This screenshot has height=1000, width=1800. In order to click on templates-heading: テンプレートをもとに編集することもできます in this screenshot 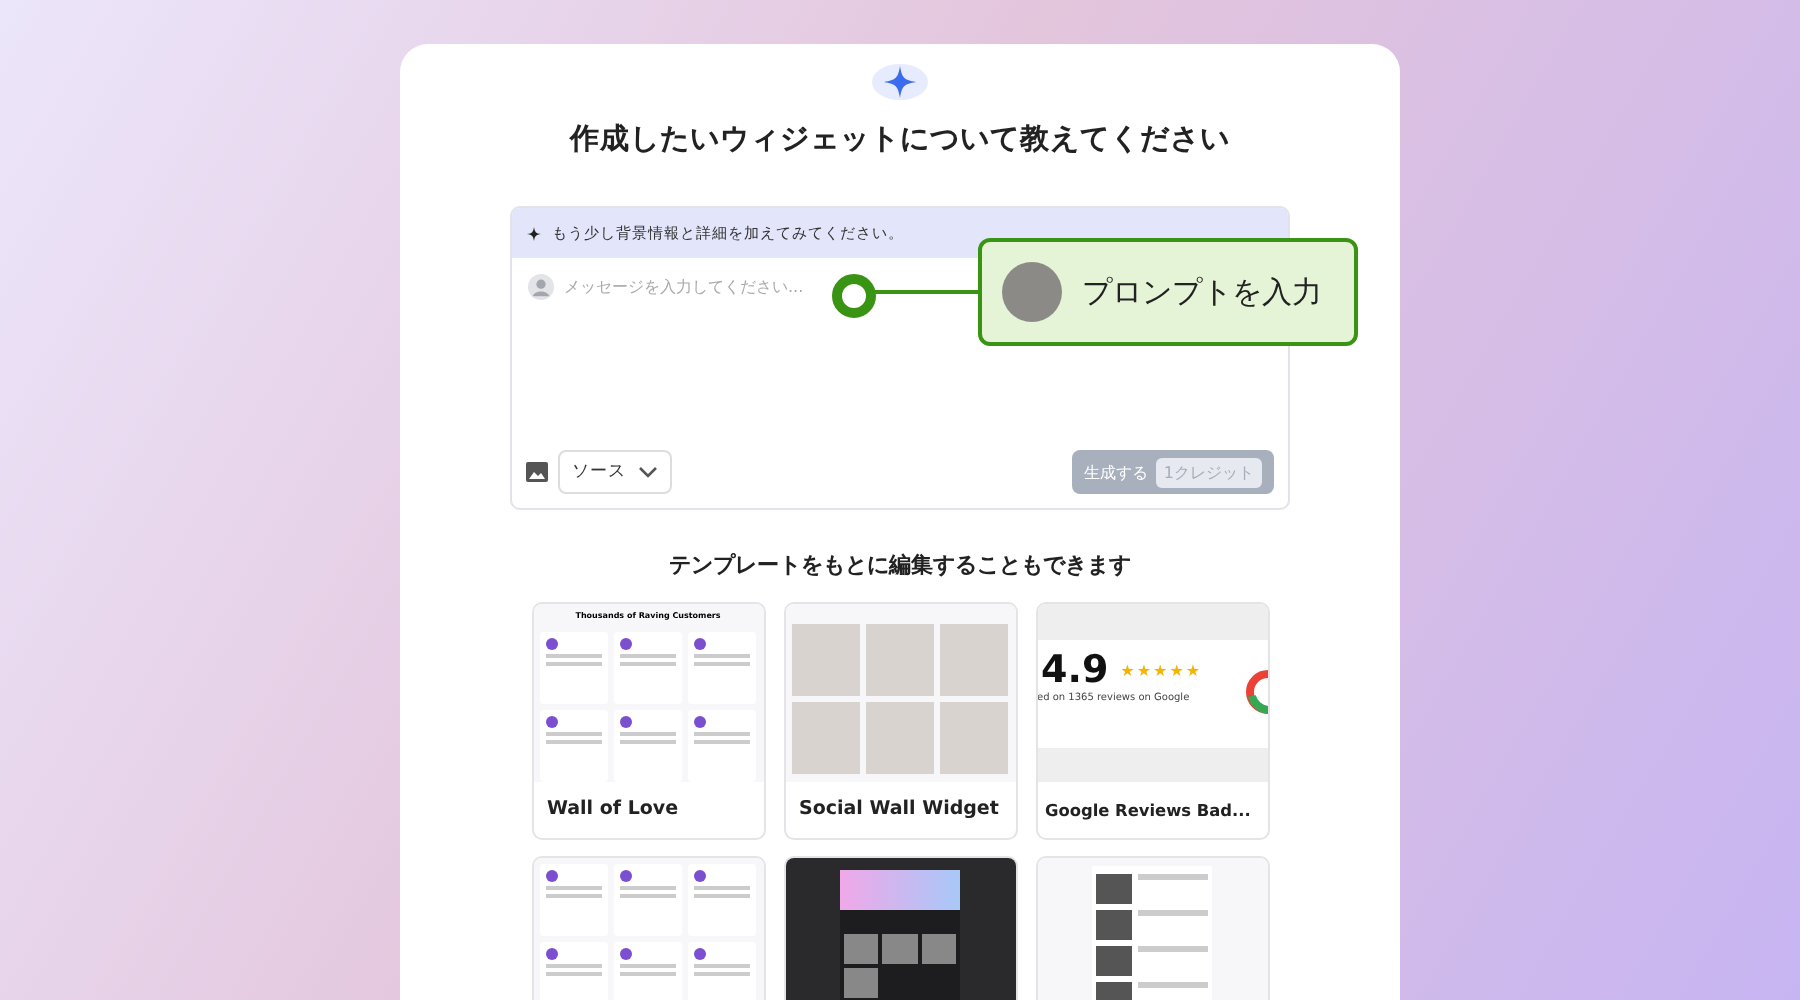, I will do `click(900, 565)`.